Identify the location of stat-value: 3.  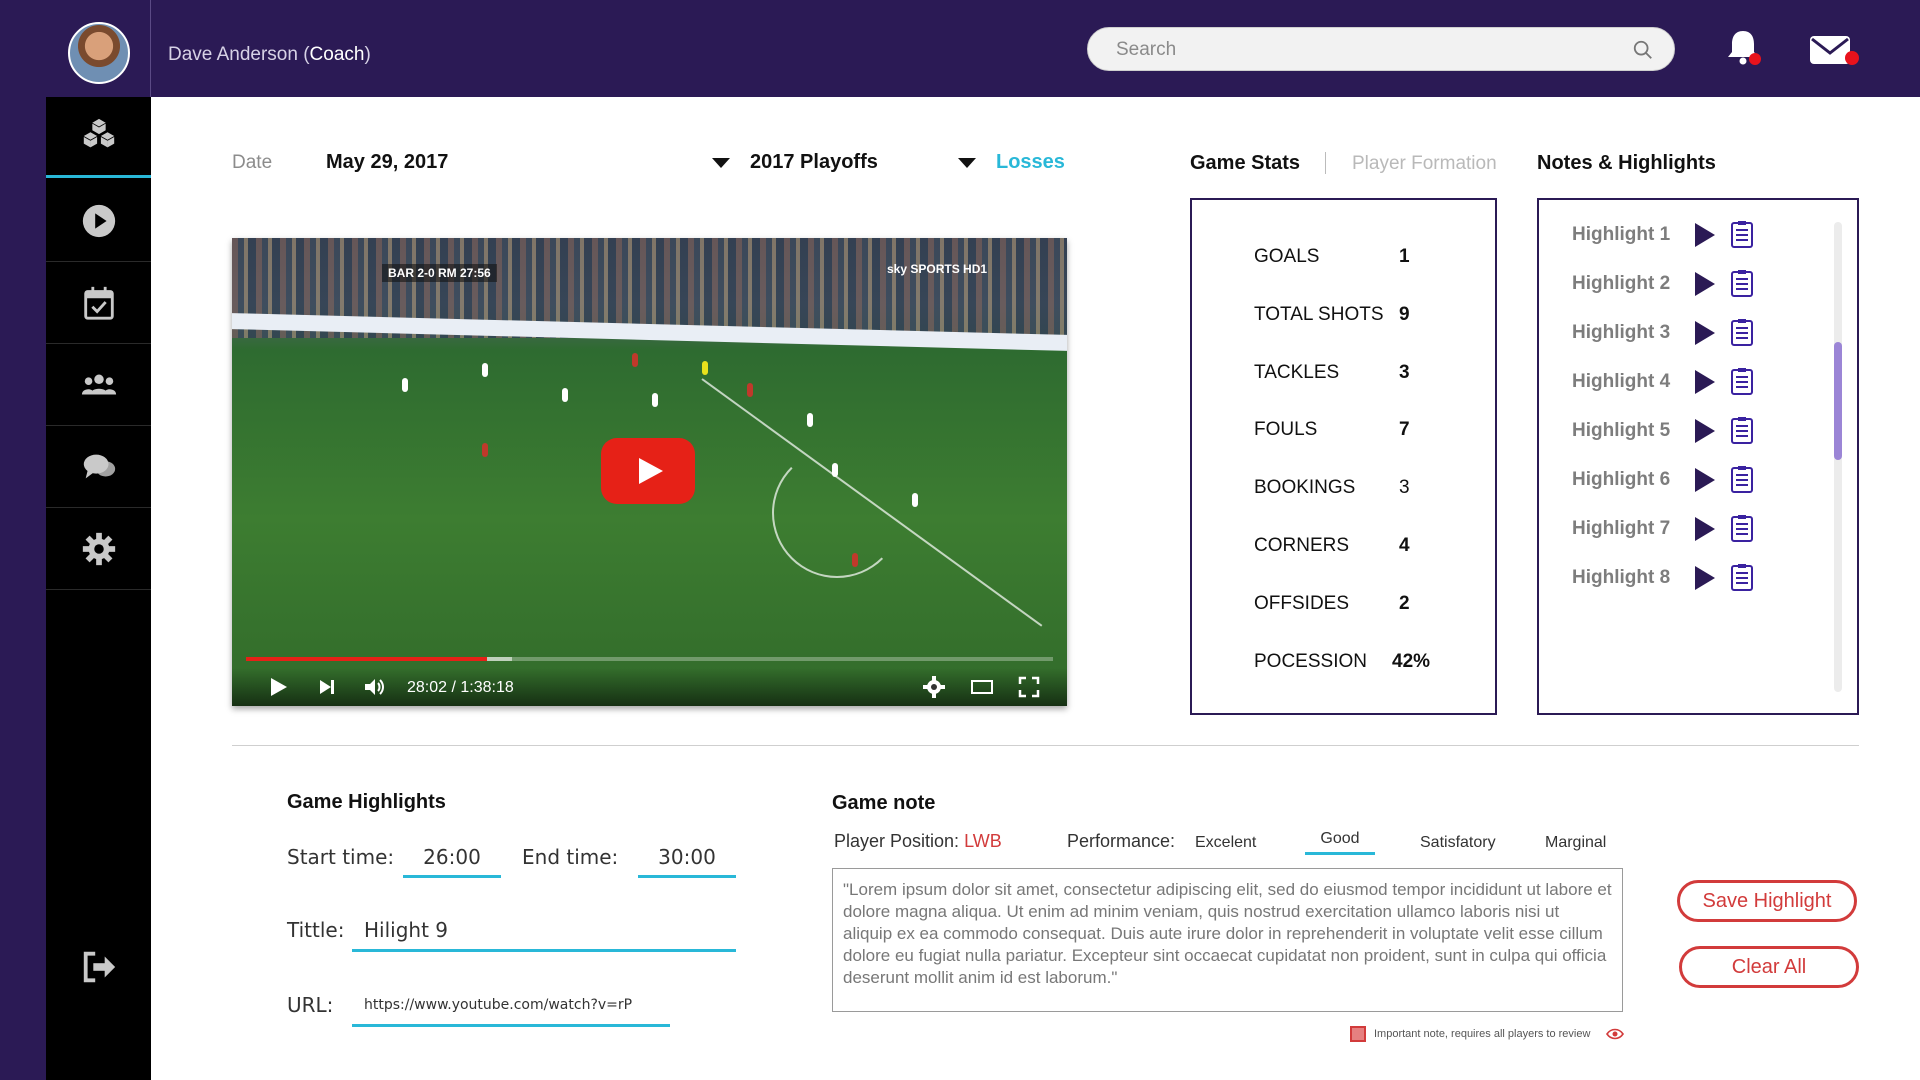
(1404, 372).